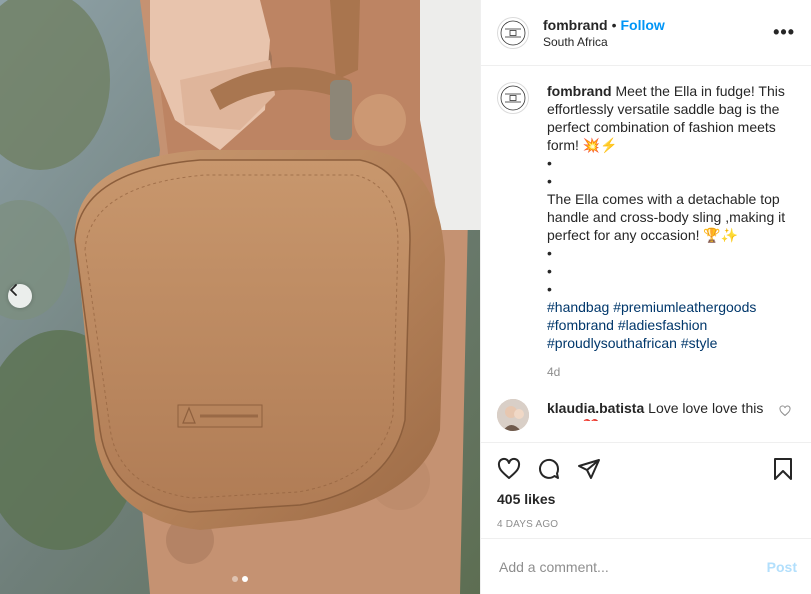 Image resolution: width=811 pixels, height=594 pixels. I want to click on carousel-indicator, so click(240, 579).